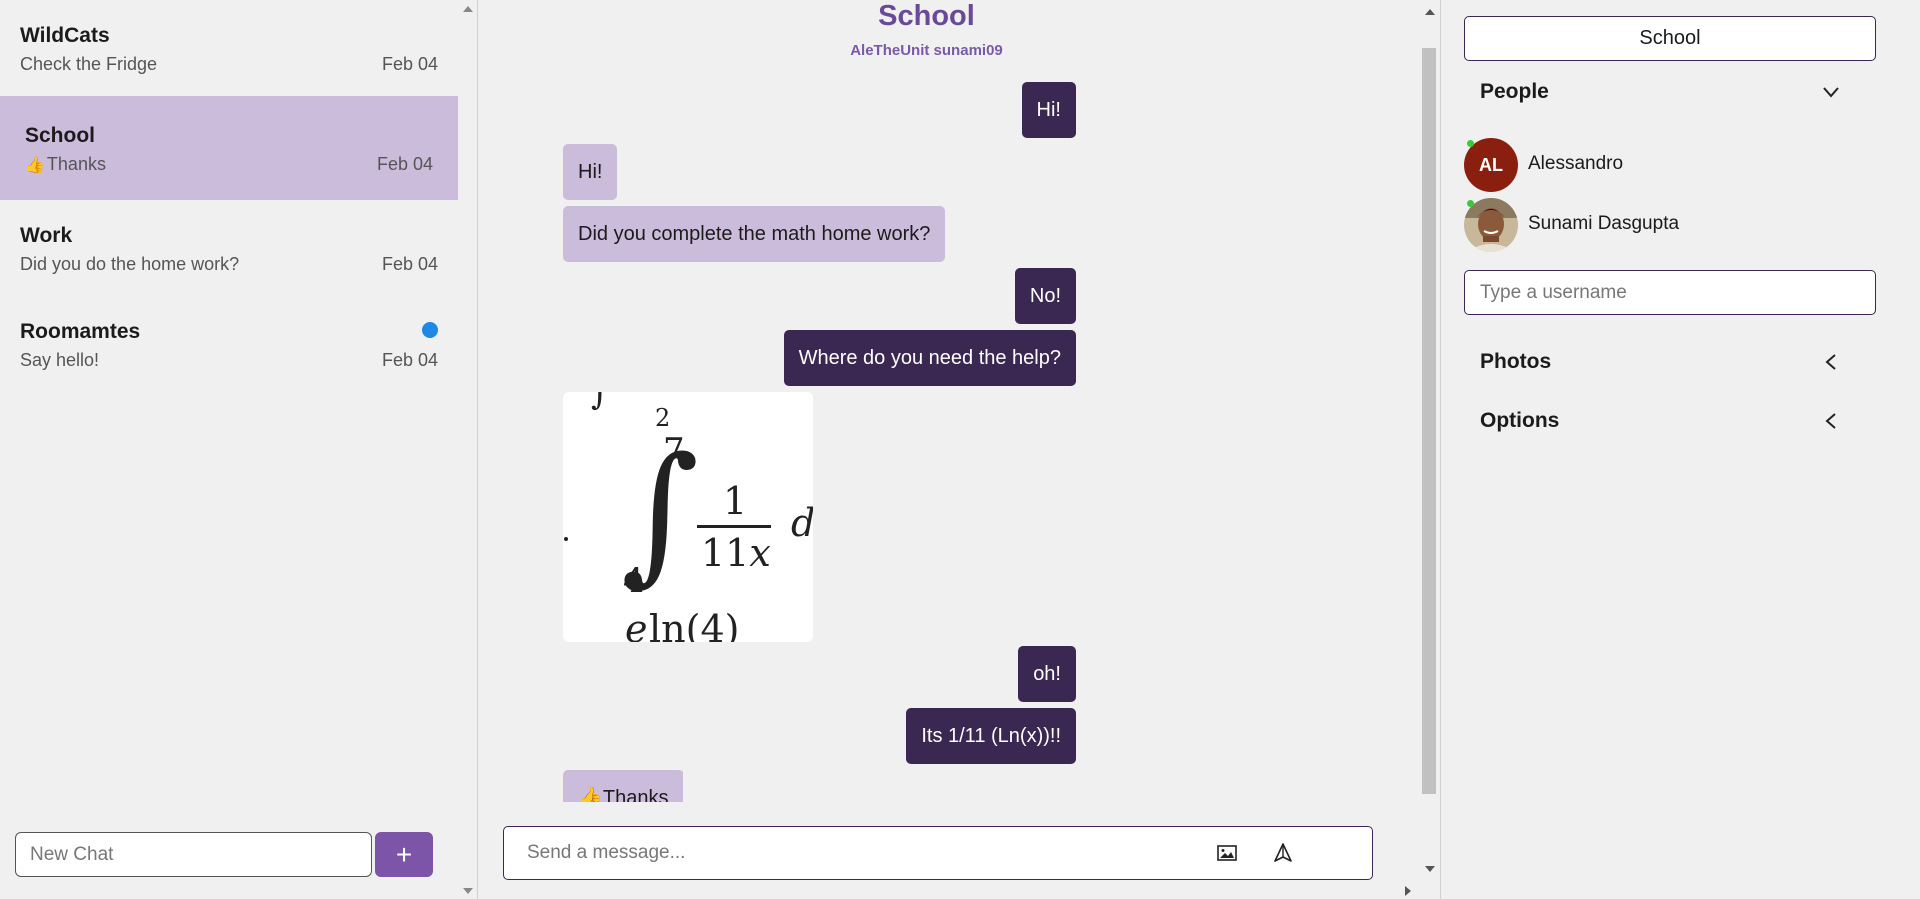 The height and width of the screenshot is (899, 1920). Describe the element at coordinates (929, 358) in the screenshot. I see `message-bubble-outgoing: Where do you need the help?` at that location.